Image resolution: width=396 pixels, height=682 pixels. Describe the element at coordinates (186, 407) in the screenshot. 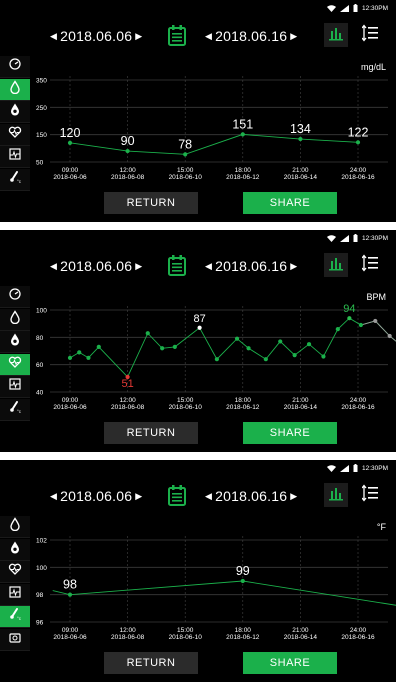

I see `x-tick-date: 2018-06-10` at that location.